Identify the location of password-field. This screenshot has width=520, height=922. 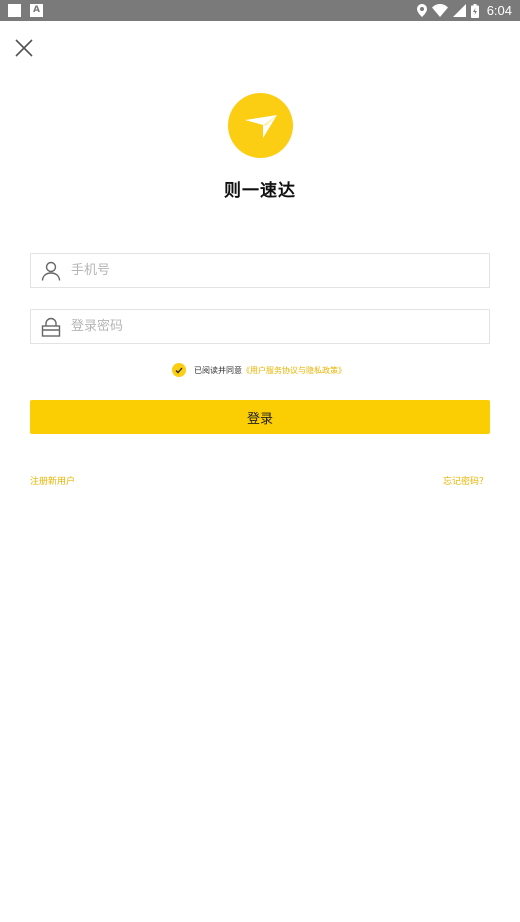
(260, 326).